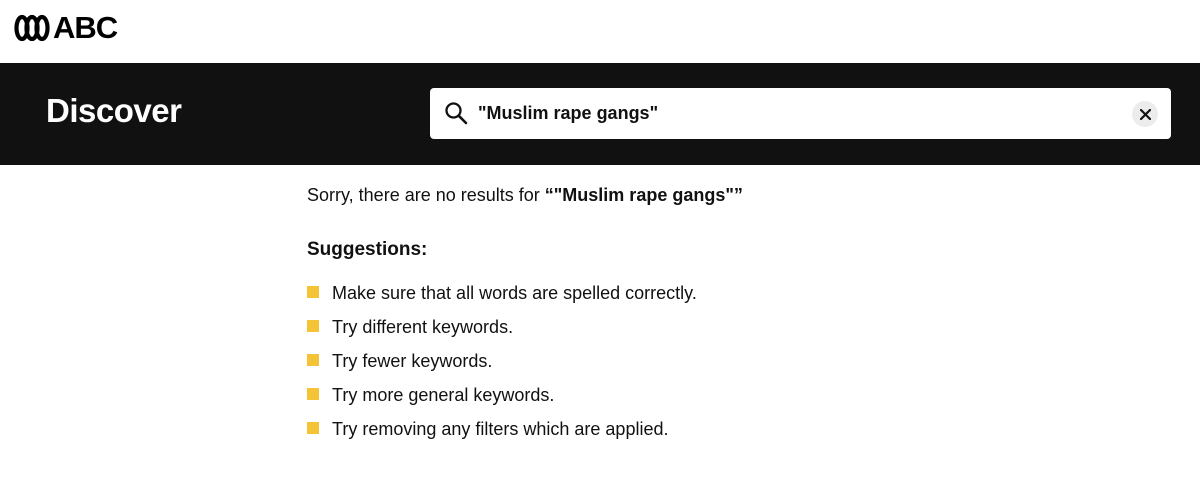  Describe the element at coordinates (707, 327) in the screenshot. I see `suggestion-item: Try different keywords.` at that location.